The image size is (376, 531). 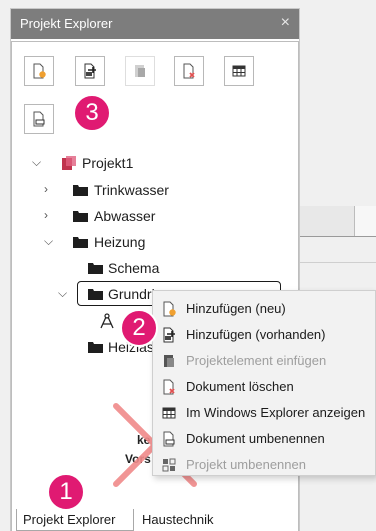 I want to click on delete-document-button, so click(x=189, y=71).